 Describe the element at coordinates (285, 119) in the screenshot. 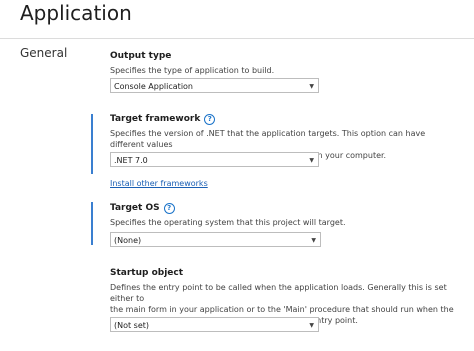

I see `target-framework-heading: Target framework ?` at that location.